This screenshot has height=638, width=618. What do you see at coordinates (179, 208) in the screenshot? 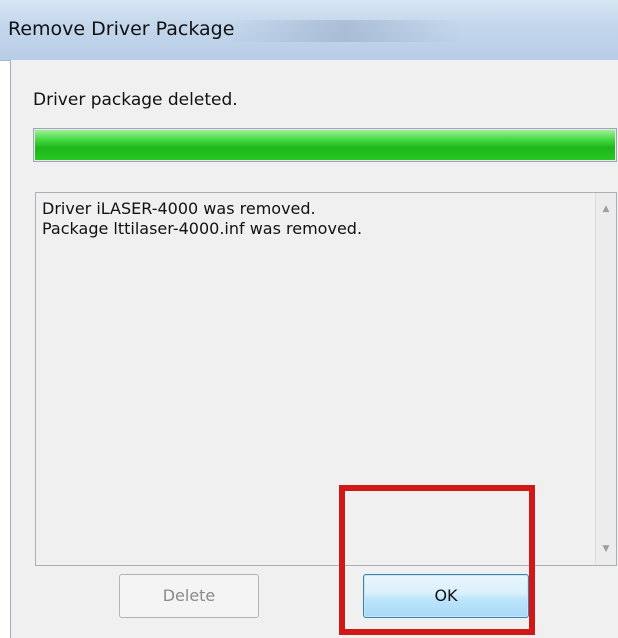
I see `log-line: Driver iLASER-4000 was removed.` at bounding box center [179, 208].